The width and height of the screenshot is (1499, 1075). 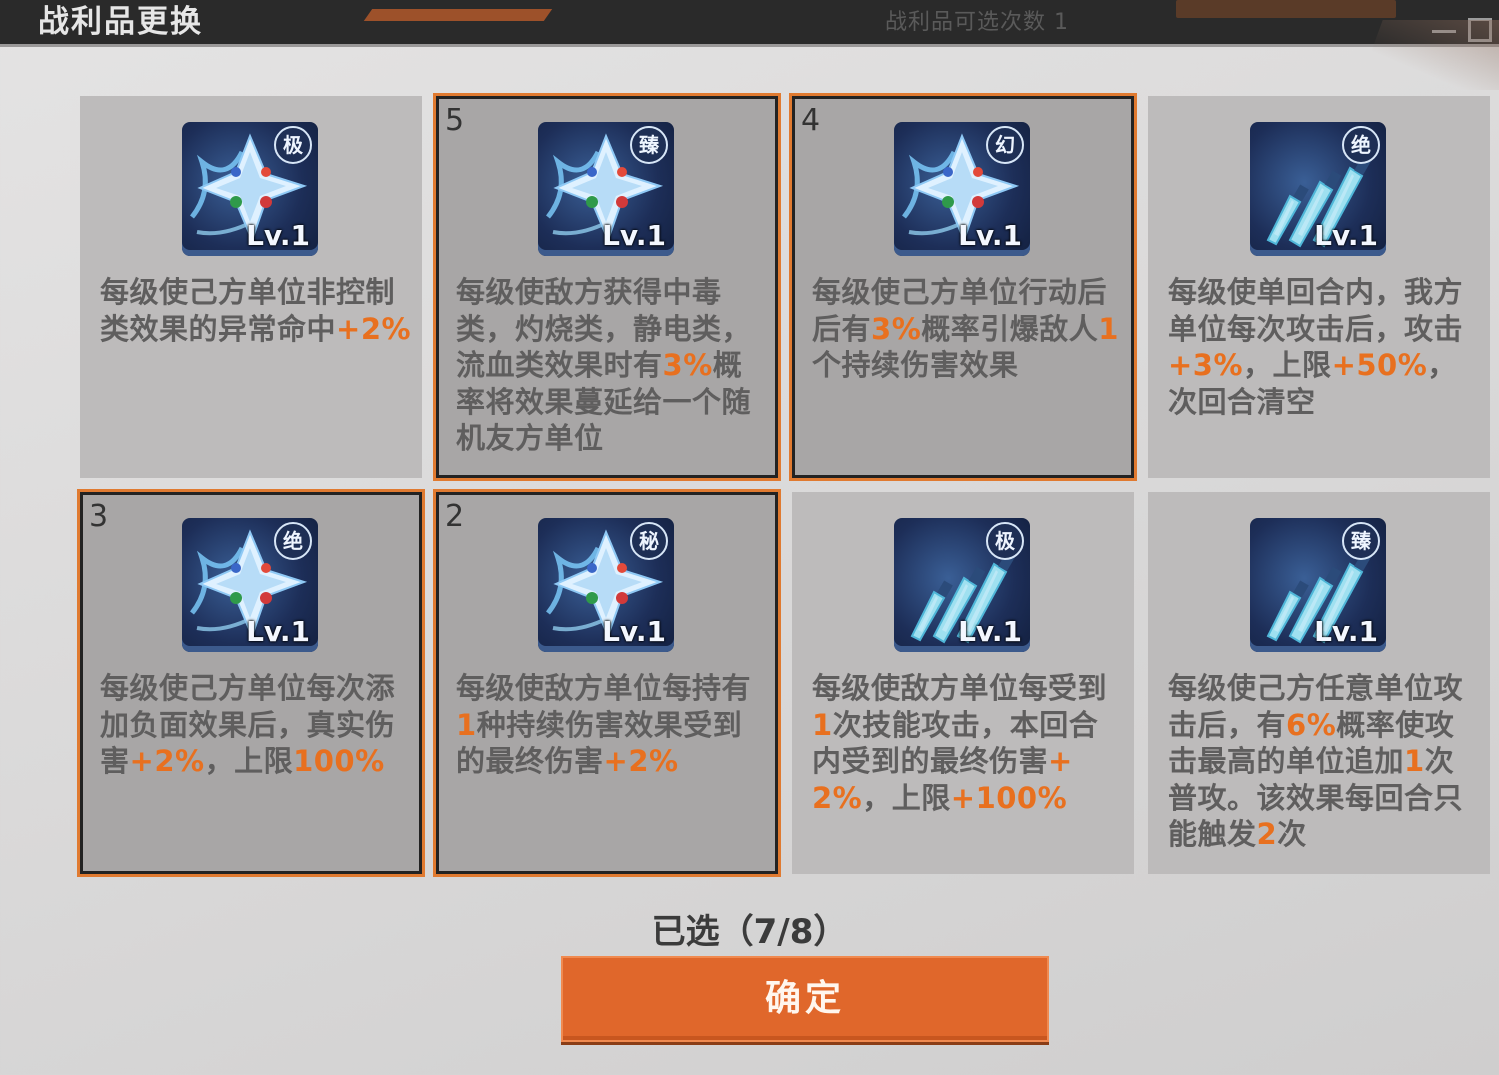 I want to click on card-description: 每级使己方单位非控制类效果的异常命中+2%, so click(x=256, y=310).